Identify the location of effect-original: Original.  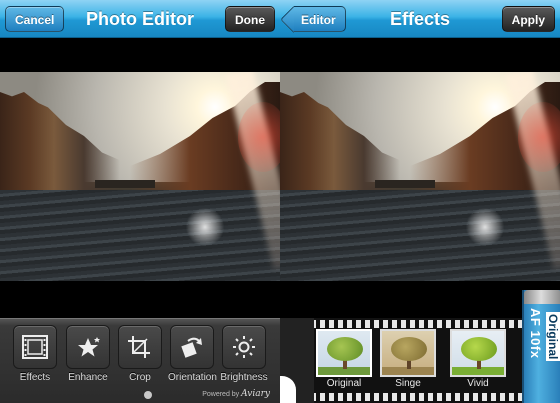
(344, 360).